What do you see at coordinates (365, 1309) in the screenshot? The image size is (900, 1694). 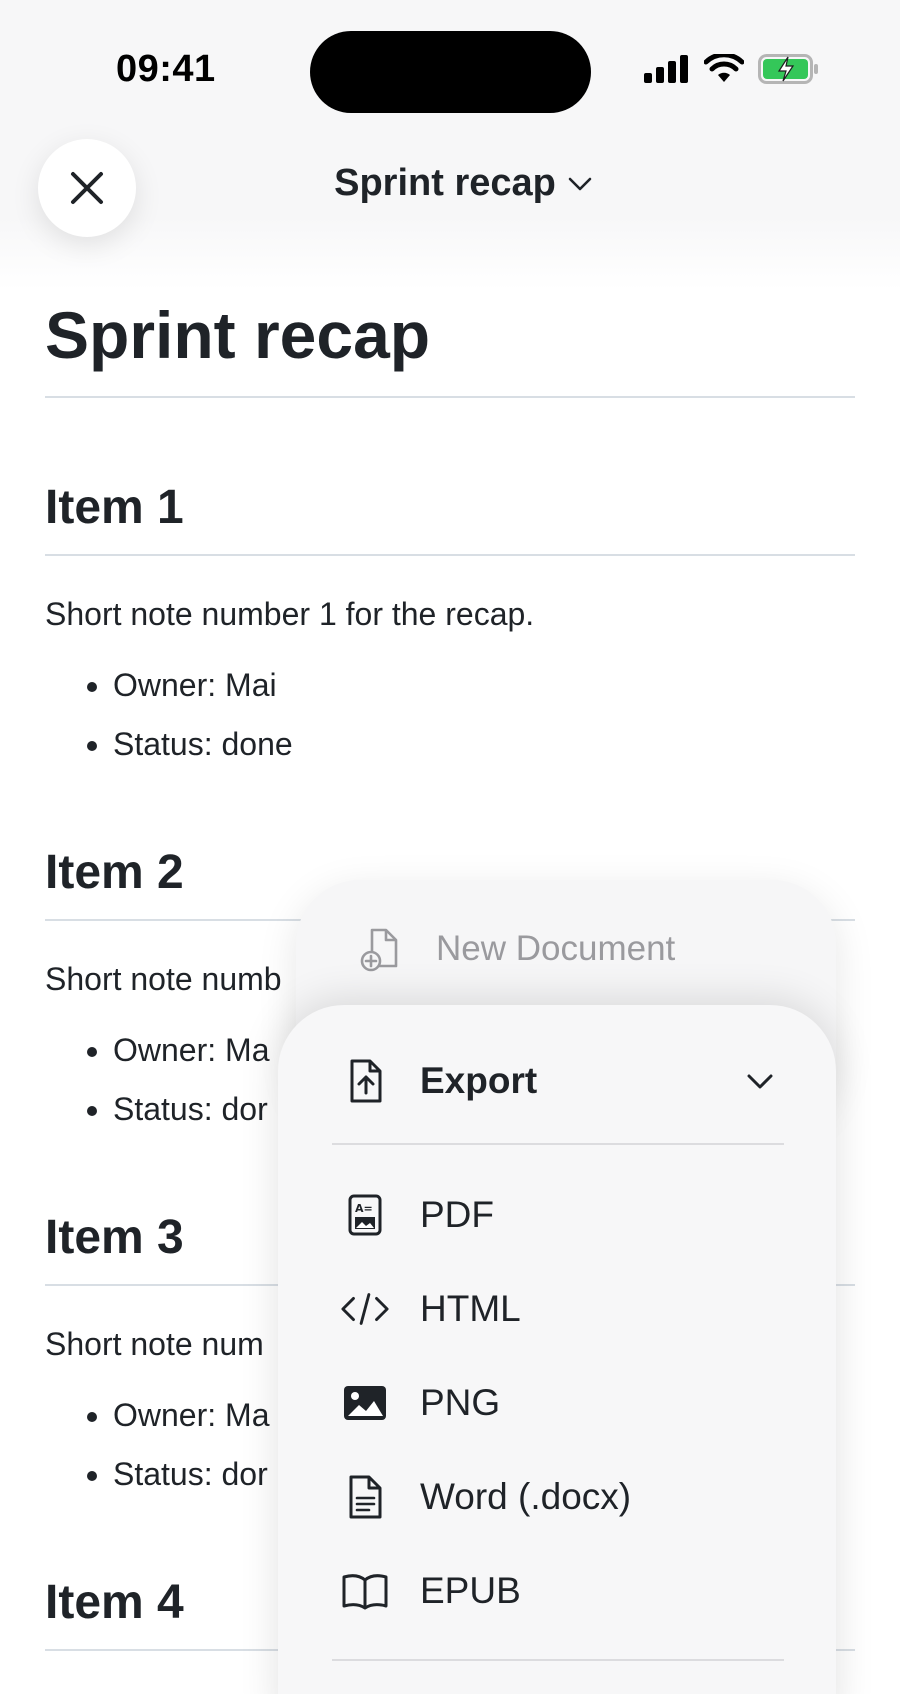 I see `code-icon` at bounding box center [365, 1309].